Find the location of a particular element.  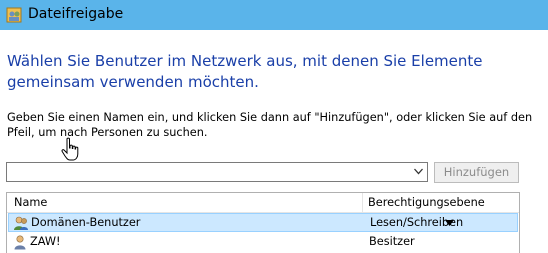

name-input is located at coordinates (211, 172).